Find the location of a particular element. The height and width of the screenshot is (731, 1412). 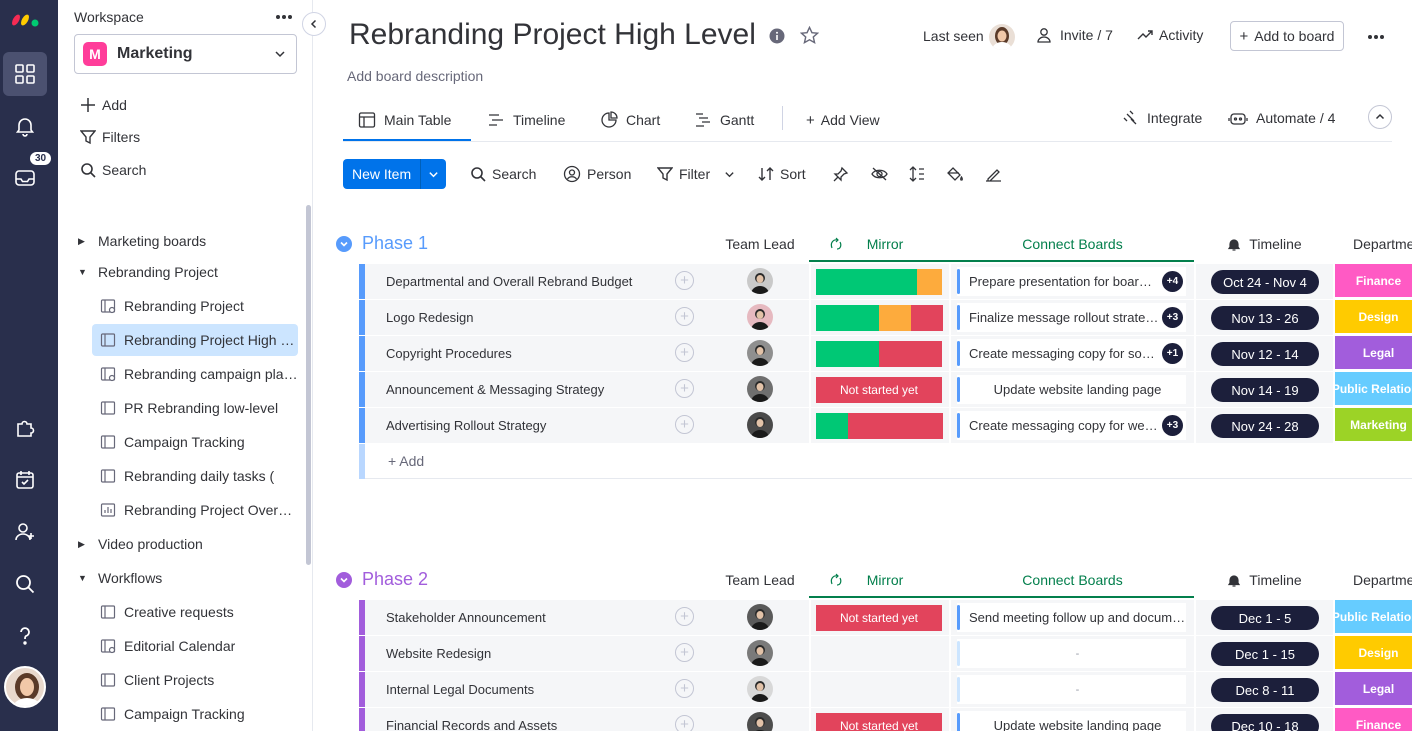

table-row-name: Copyright Procedures + is located at coordinates (538, 353).